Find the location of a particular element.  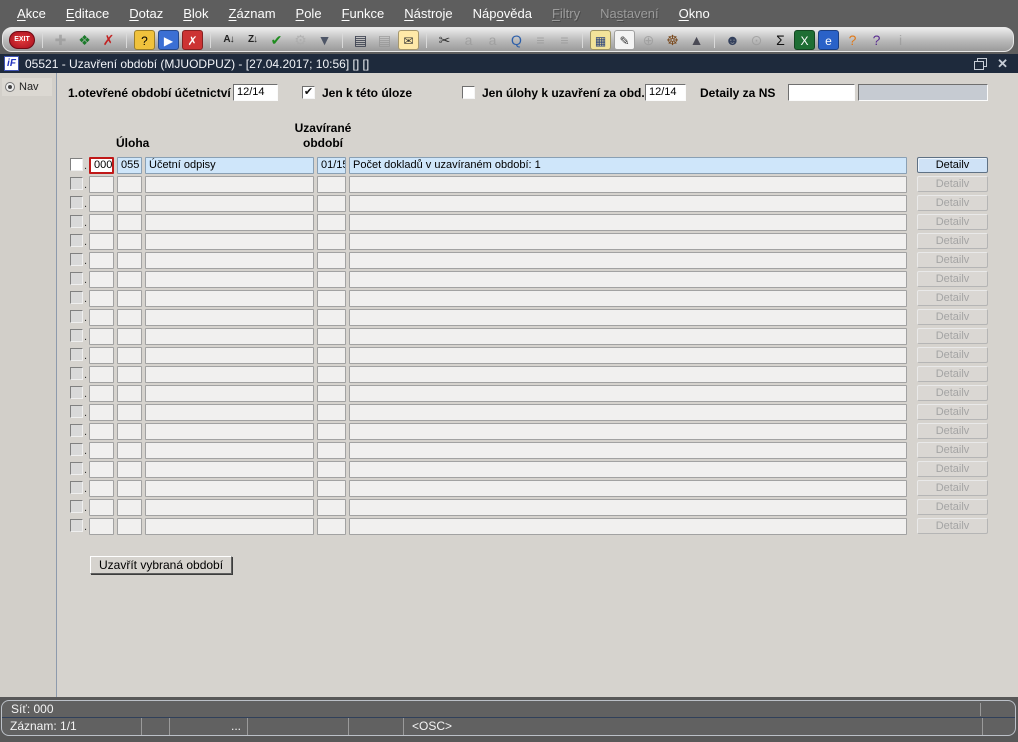

copy-icon: a is located at coordinates (468, 39).